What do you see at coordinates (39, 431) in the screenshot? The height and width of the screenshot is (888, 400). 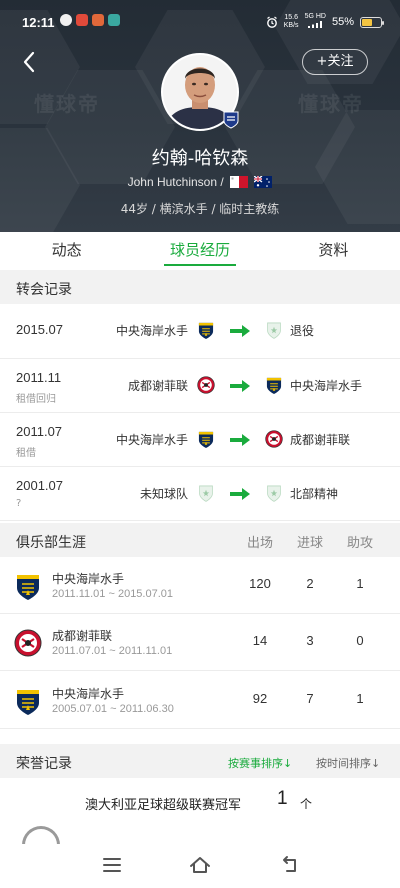 I see `transfer-date: 2011.07` at bounding box center [39, 431].